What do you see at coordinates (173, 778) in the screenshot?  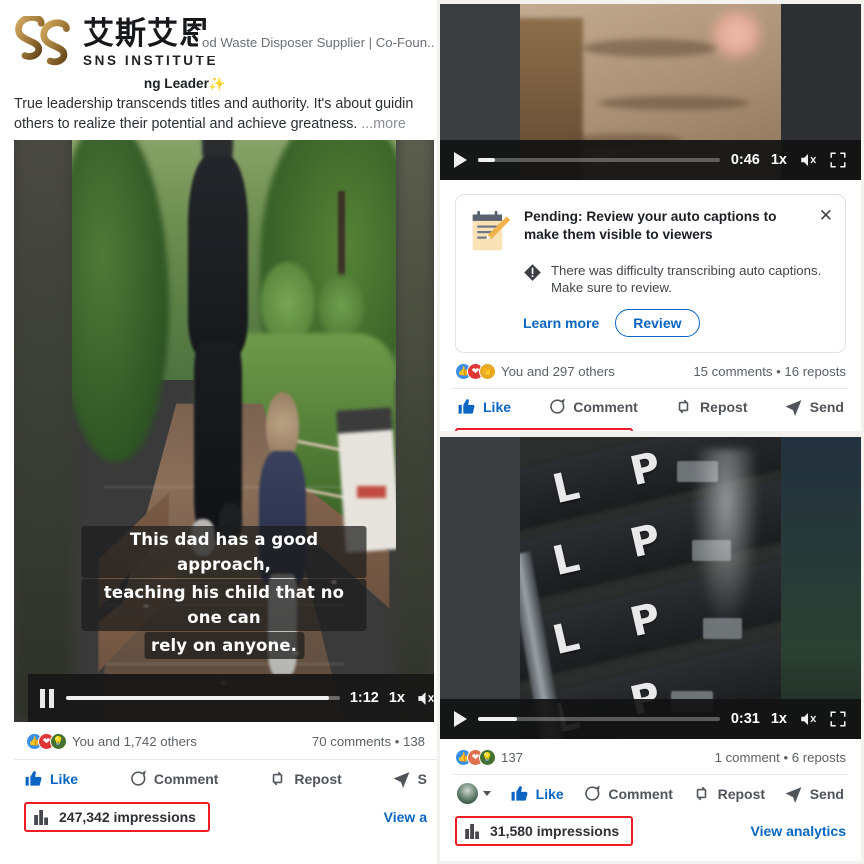 I see `left-comment-button: Comment` at bounding box center [173, 778].